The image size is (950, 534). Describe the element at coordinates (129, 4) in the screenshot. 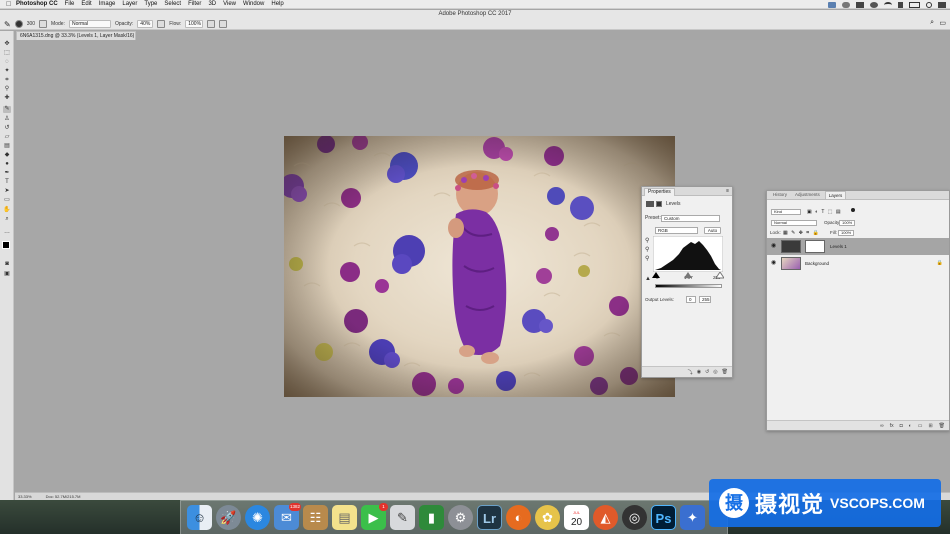

I see `menu-layer: Layer` at that location.